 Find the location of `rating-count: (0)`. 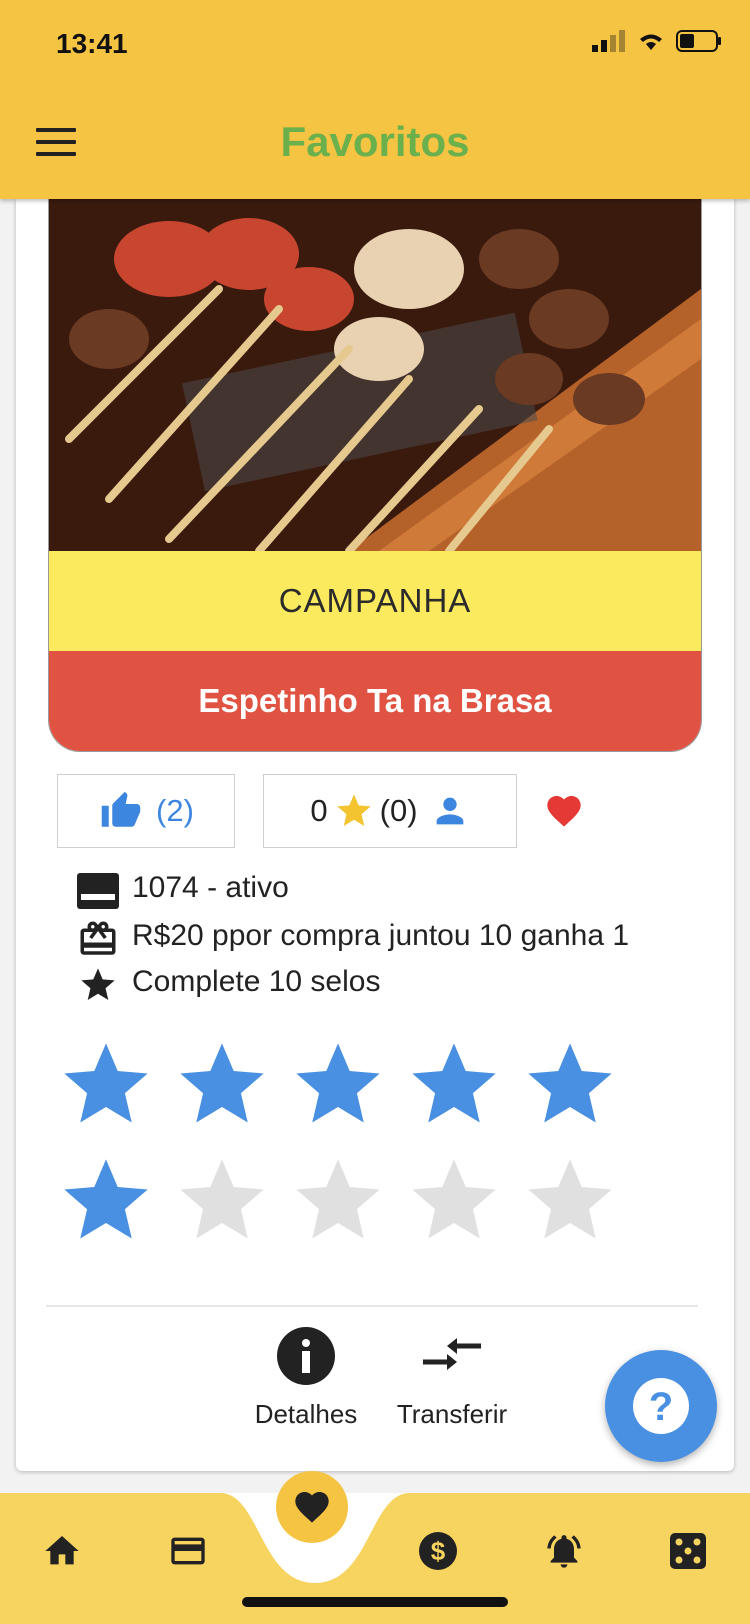

rating-count: (0) is located at coordinates (398, 810).